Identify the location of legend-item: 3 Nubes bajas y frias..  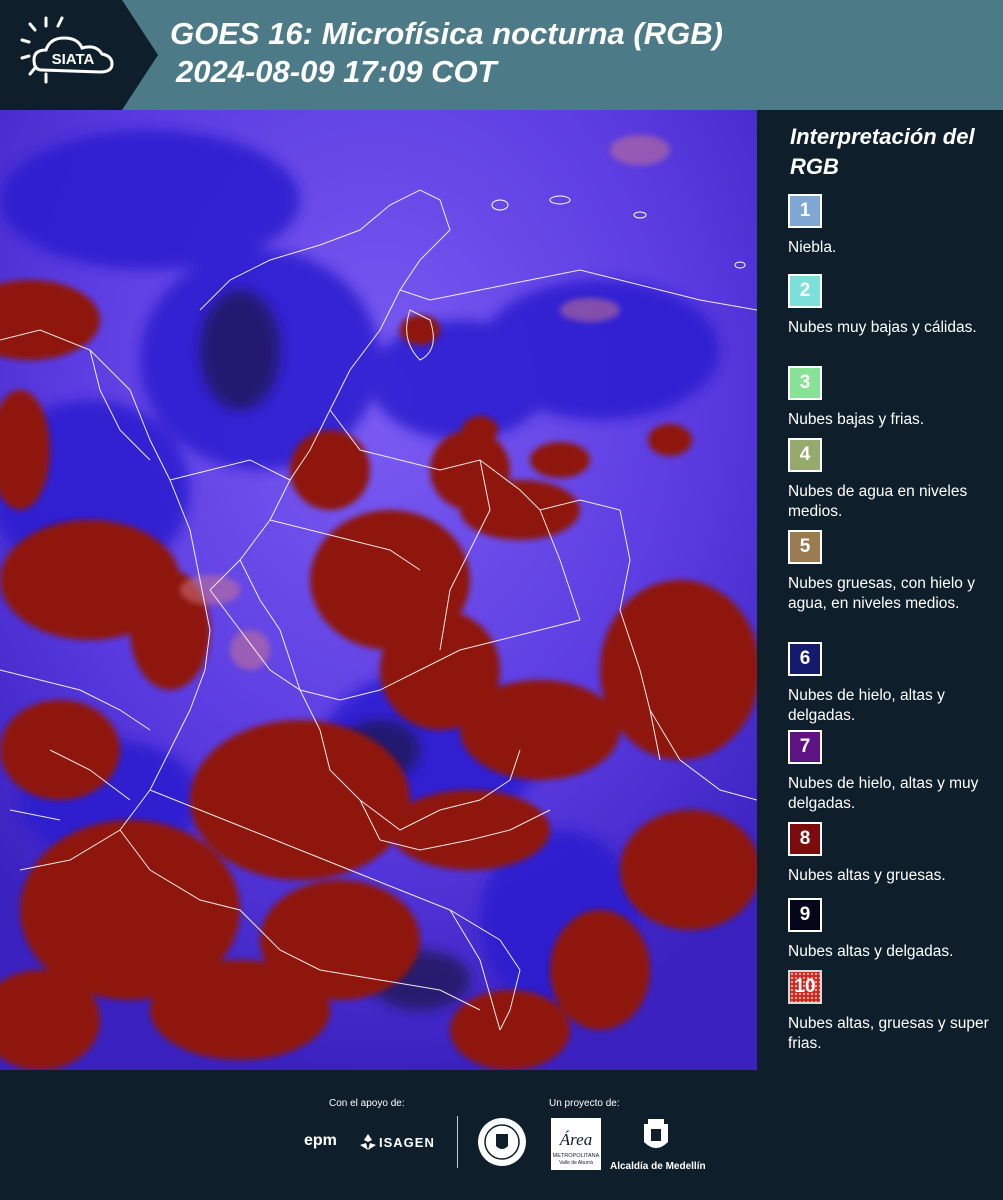
(893, 398).